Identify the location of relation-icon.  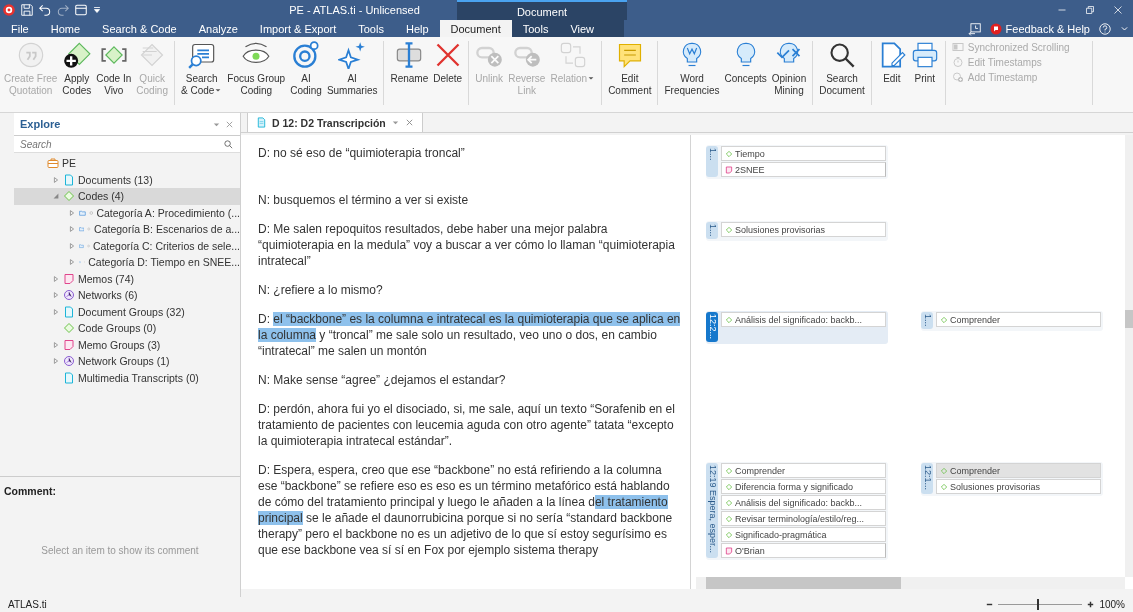
(572, 55).